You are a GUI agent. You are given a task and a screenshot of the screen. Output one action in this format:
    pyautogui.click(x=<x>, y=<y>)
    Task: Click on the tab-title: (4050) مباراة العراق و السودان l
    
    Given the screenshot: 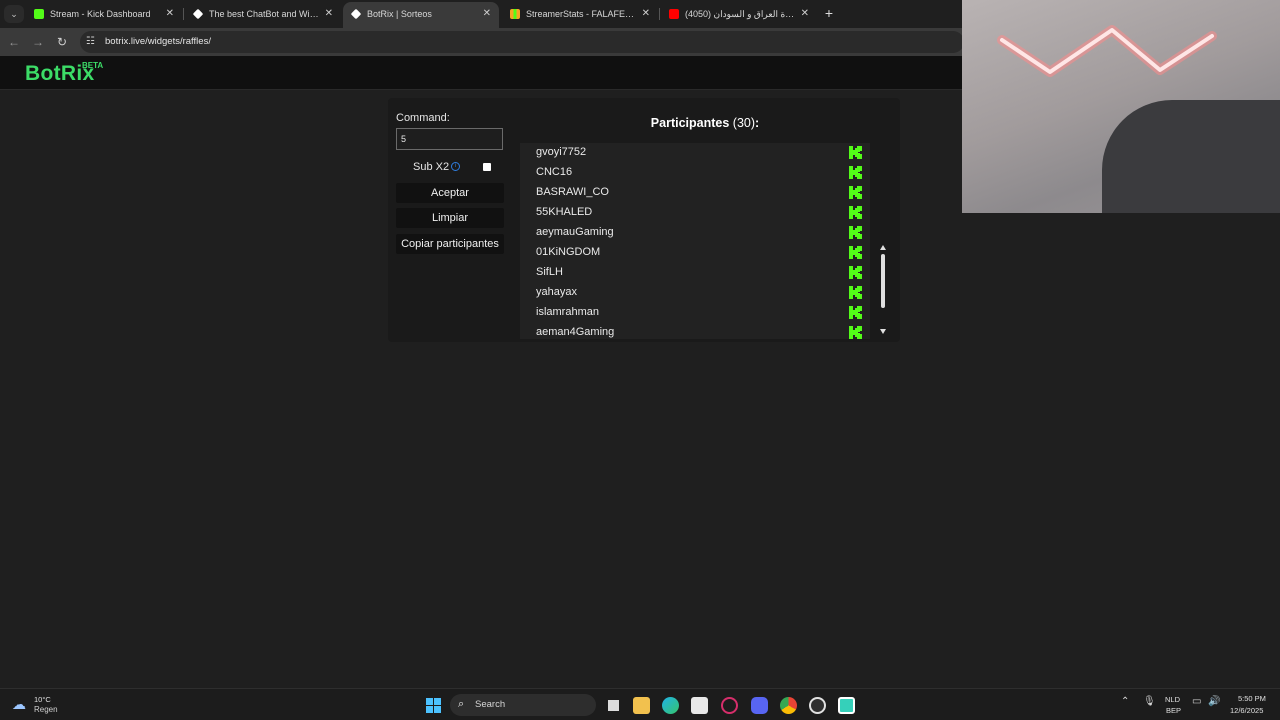 What is the action you would take?
    pyautogui.click(x=740, y=14)
    